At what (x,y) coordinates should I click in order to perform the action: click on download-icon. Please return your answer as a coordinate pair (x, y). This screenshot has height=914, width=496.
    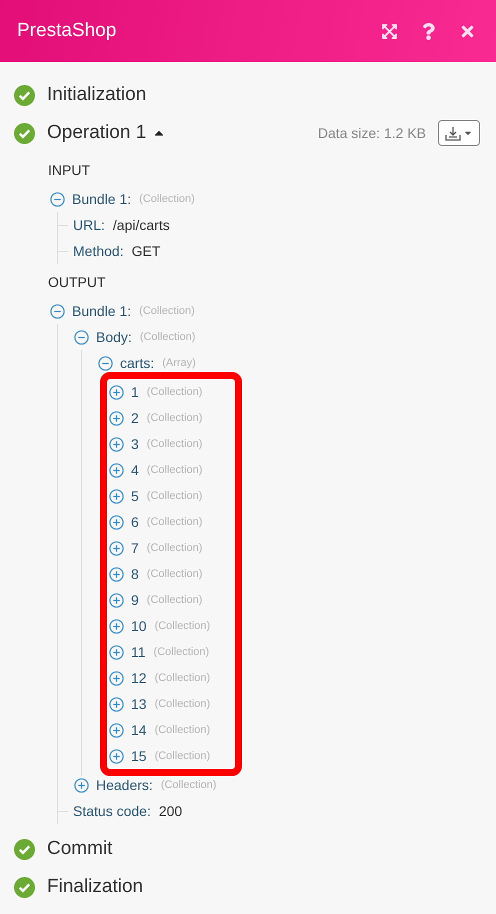
    Looking at the image, I should click on (453, 133).